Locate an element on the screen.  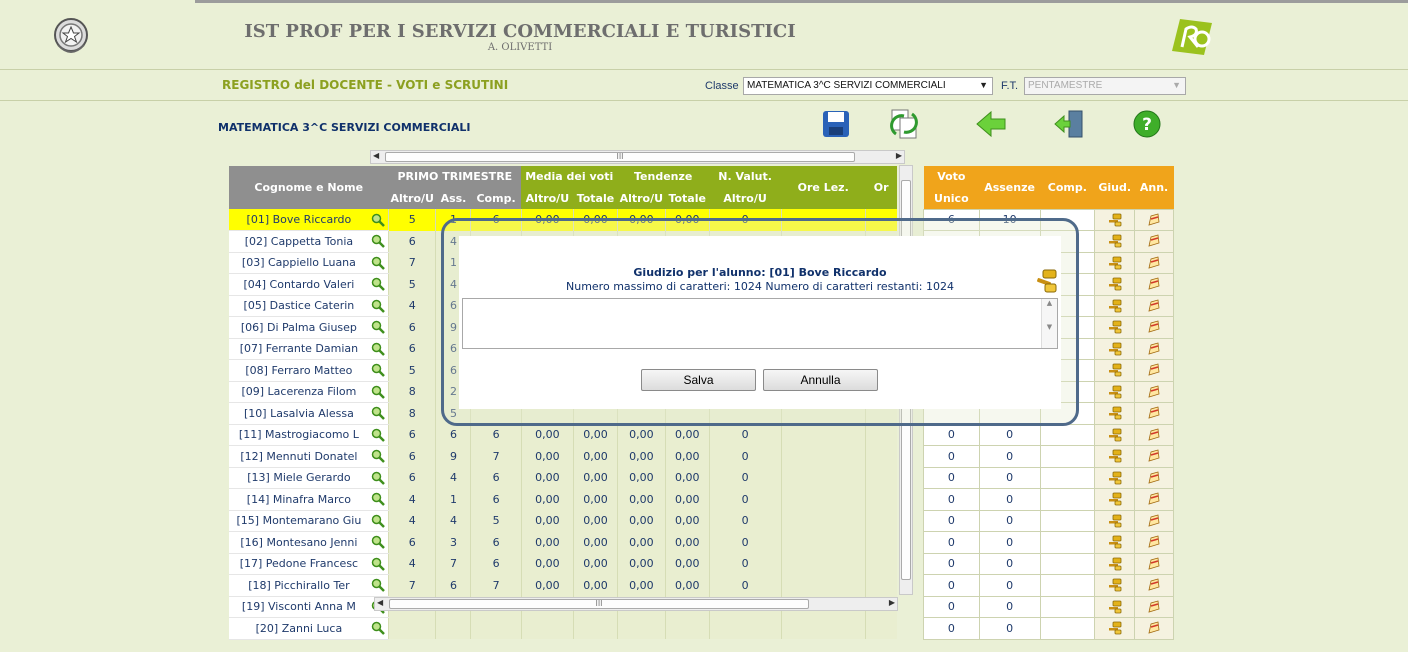
save-button: Salva is located at coordinates (698, 380).